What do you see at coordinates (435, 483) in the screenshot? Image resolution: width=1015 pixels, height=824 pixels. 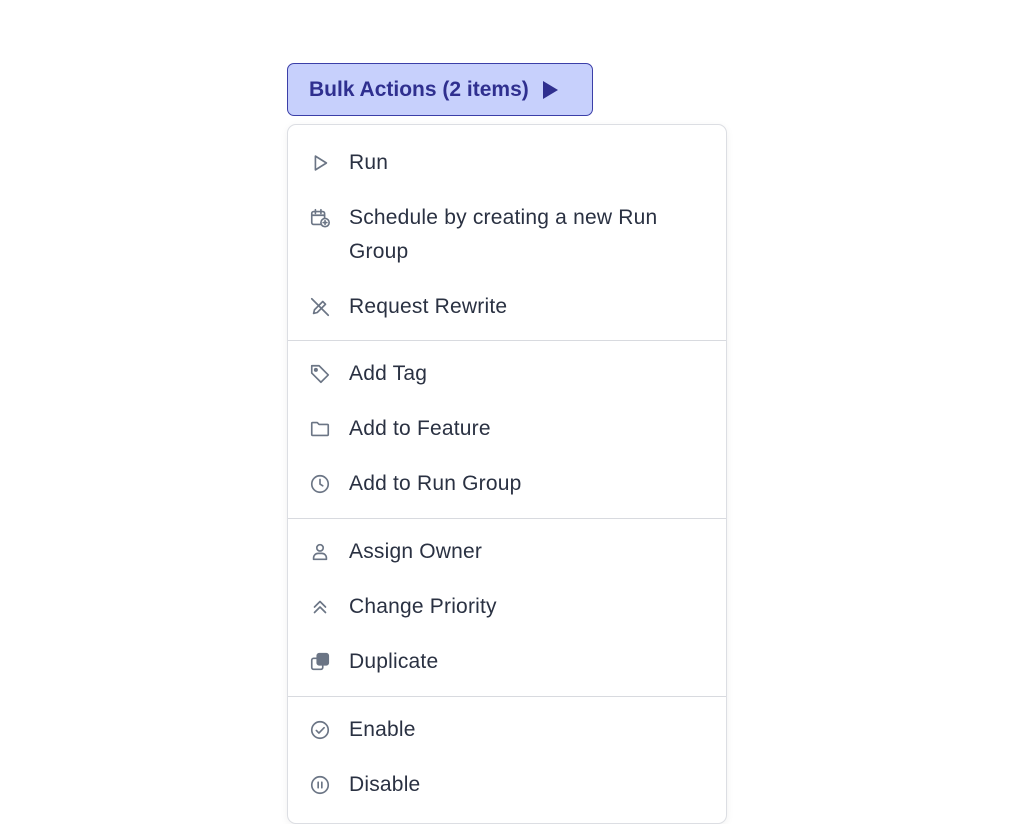 I see `menu-item-label: Add to Run Group` at bounding box center [435, 483].